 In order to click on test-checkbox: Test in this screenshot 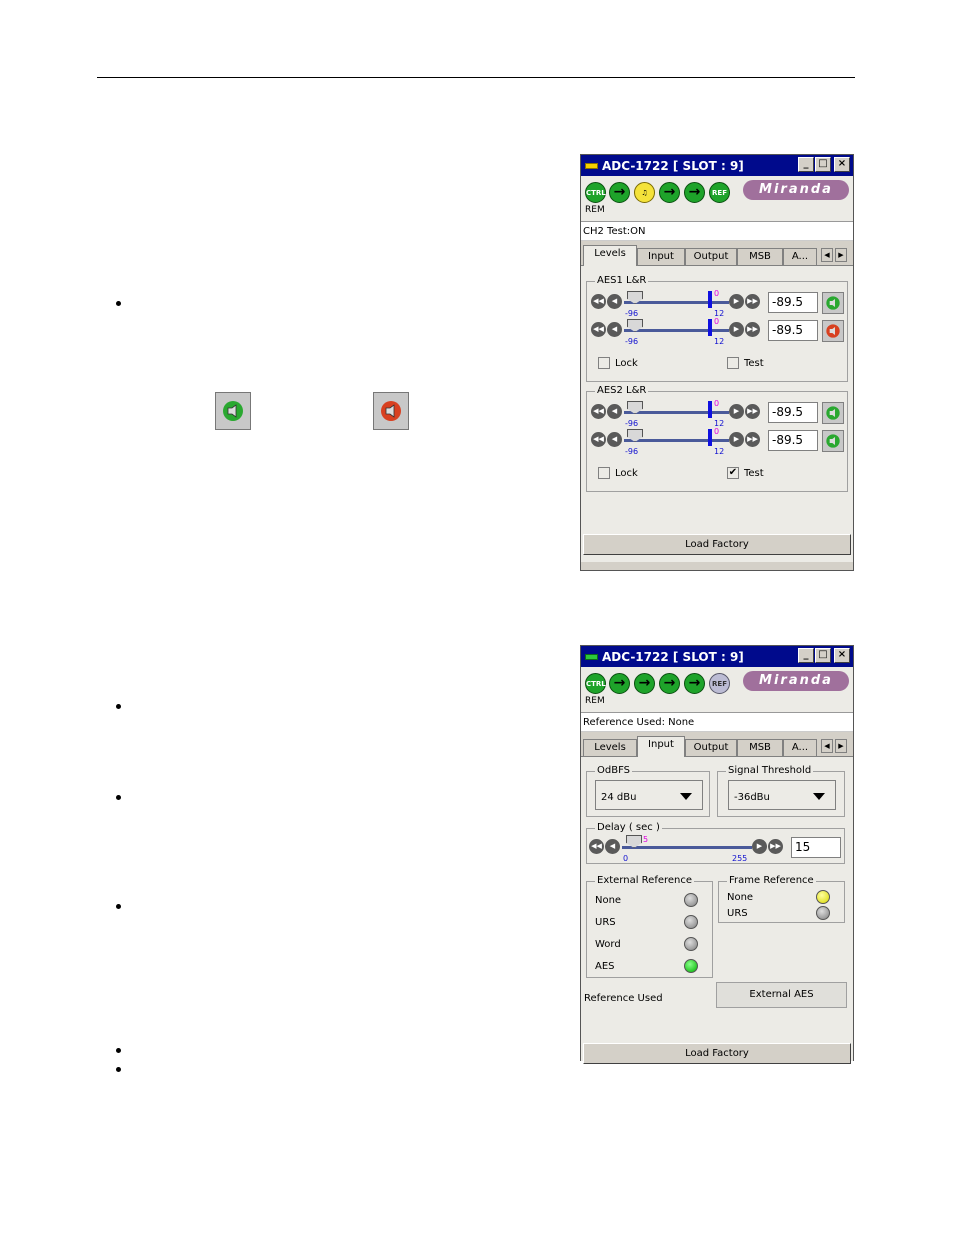, I will do `click(745, 363)`.